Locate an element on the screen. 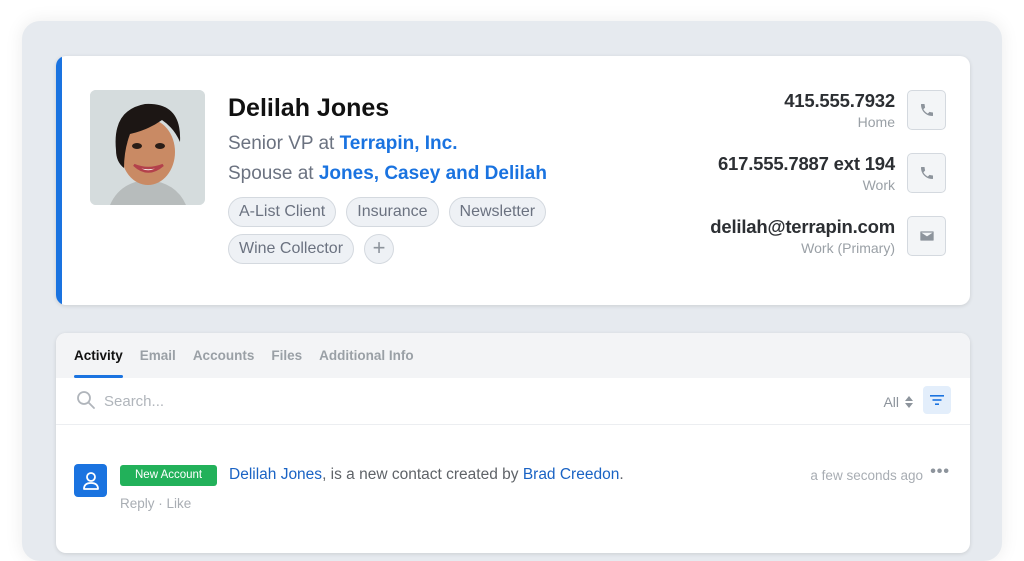  like-link: Like is located at coordinates (179, 503).